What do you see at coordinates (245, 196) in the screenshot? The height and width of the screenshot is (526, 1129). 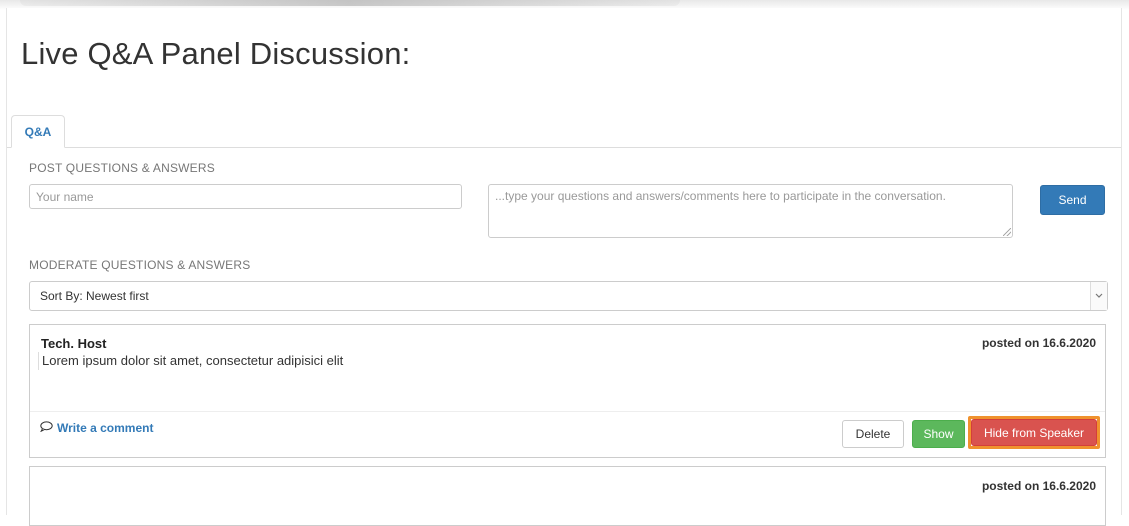 I see `name-input` at bounding box center [245, 196].